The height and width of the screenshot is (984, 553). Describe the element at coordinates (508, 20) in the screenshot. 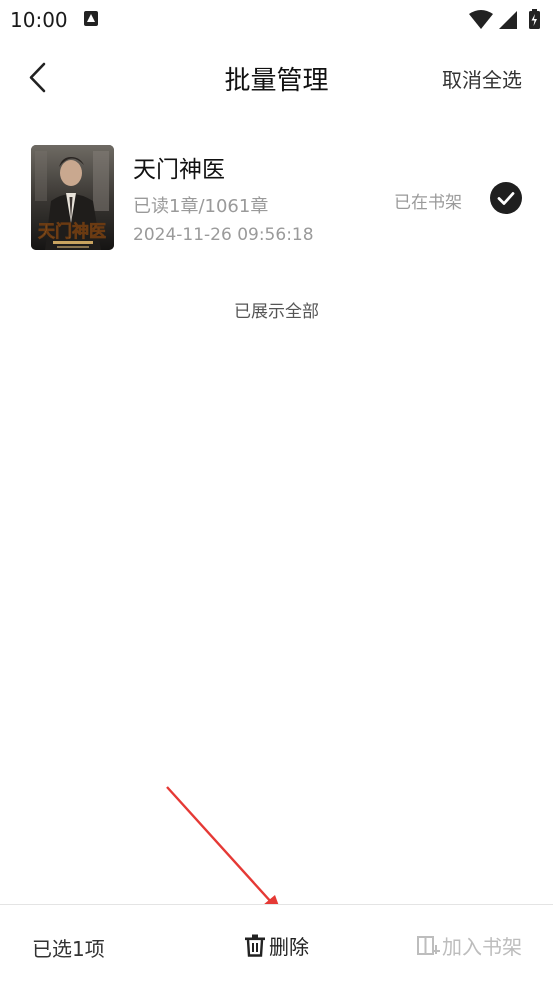

I see `signal-icon` at that location.